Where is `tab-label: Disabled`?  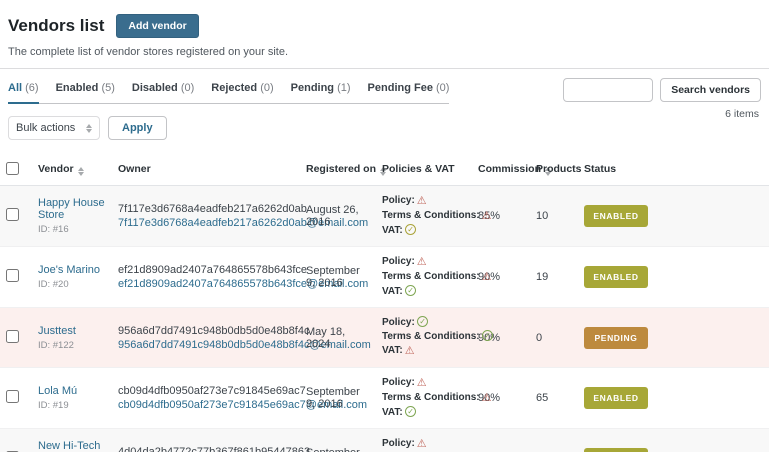 tab-label: Disabled is located at coordinates (154, 88).